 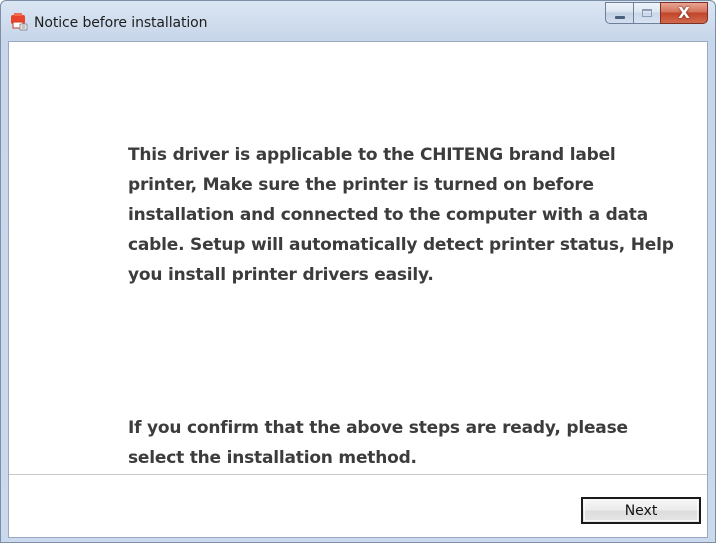 I want to click on close-button: X, so click(x=684, y=13).